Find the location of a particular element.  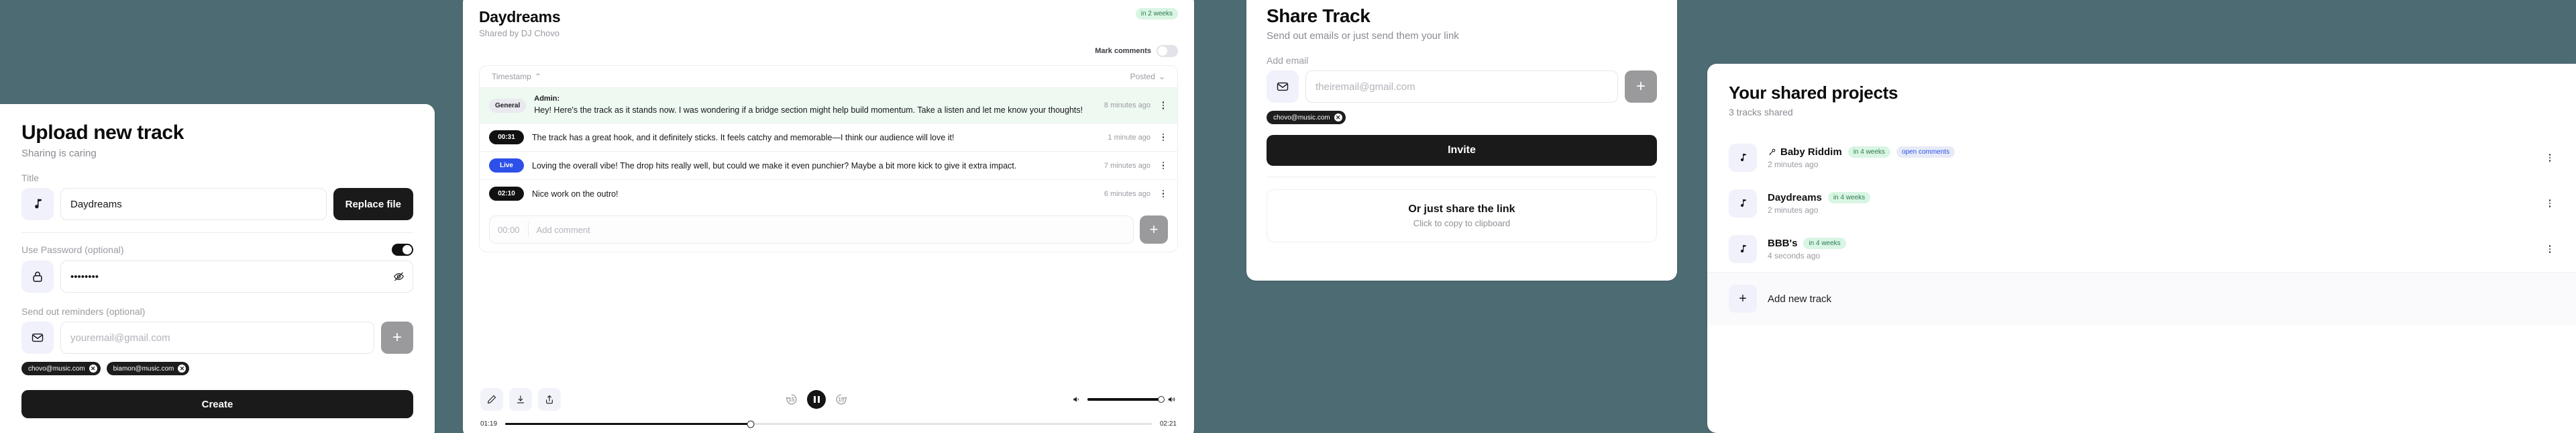

add-reminder-email-button: + is located at coordinates (397, 338).